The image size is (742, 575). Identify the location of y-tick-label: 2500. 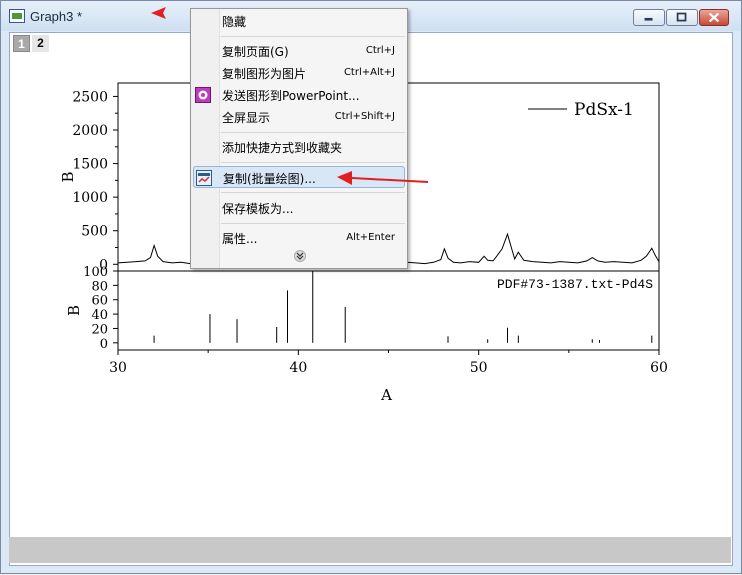
(90, 97).